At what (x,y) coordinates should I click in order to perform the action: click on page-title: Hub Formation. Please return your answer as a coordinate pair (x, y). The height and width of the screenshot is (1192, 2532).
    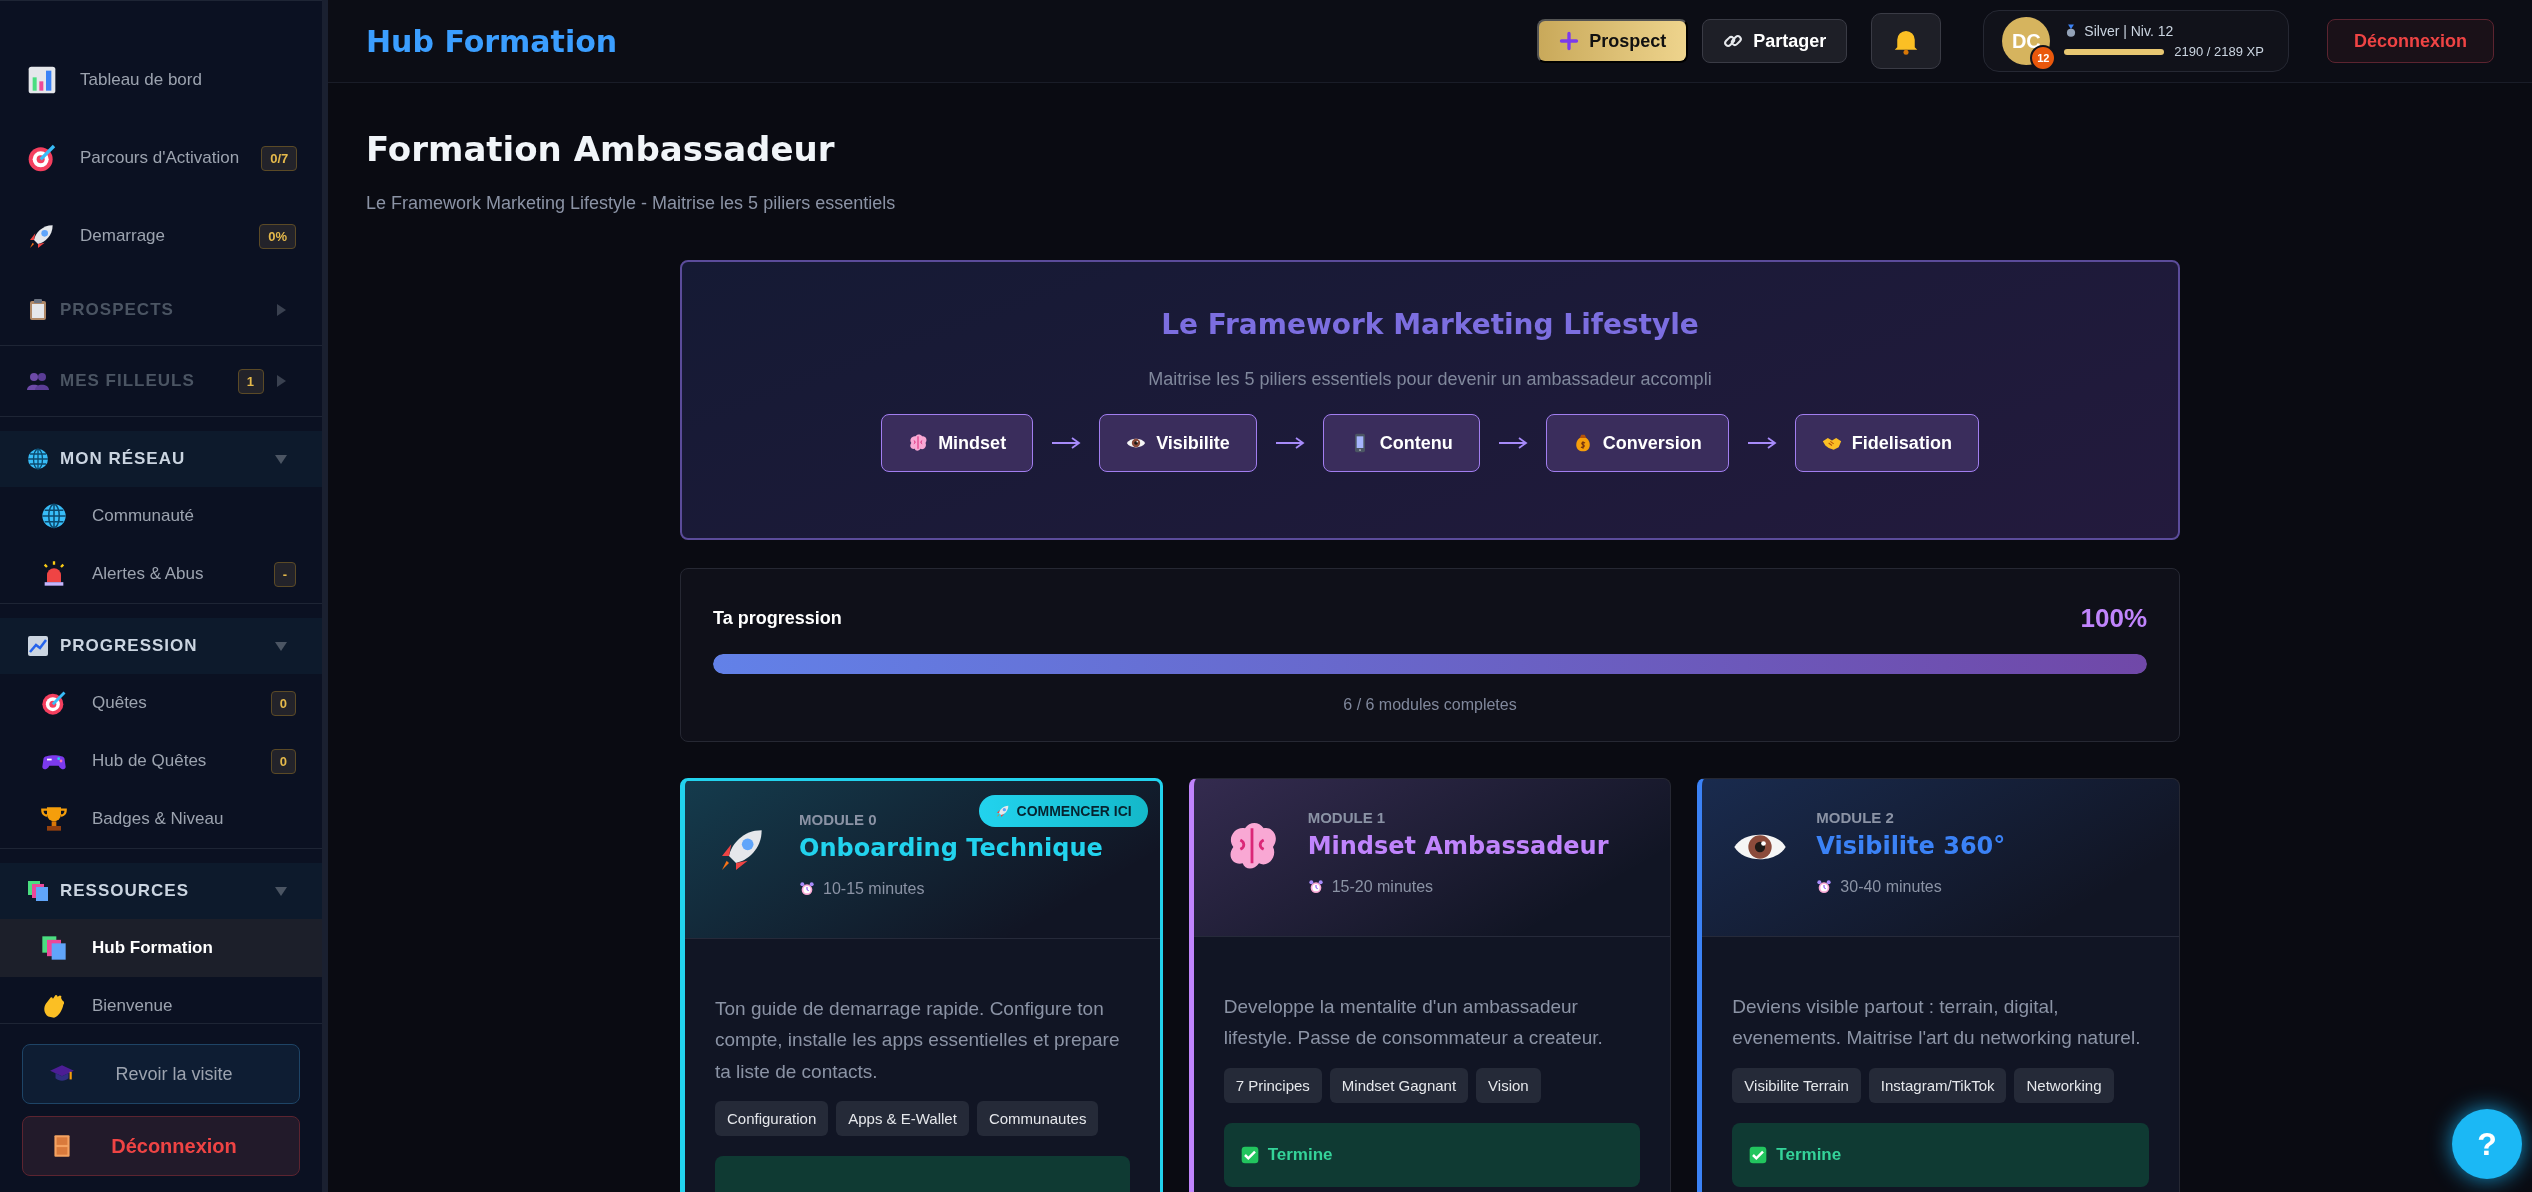
    Looking at the image, I should click on (492, 41).